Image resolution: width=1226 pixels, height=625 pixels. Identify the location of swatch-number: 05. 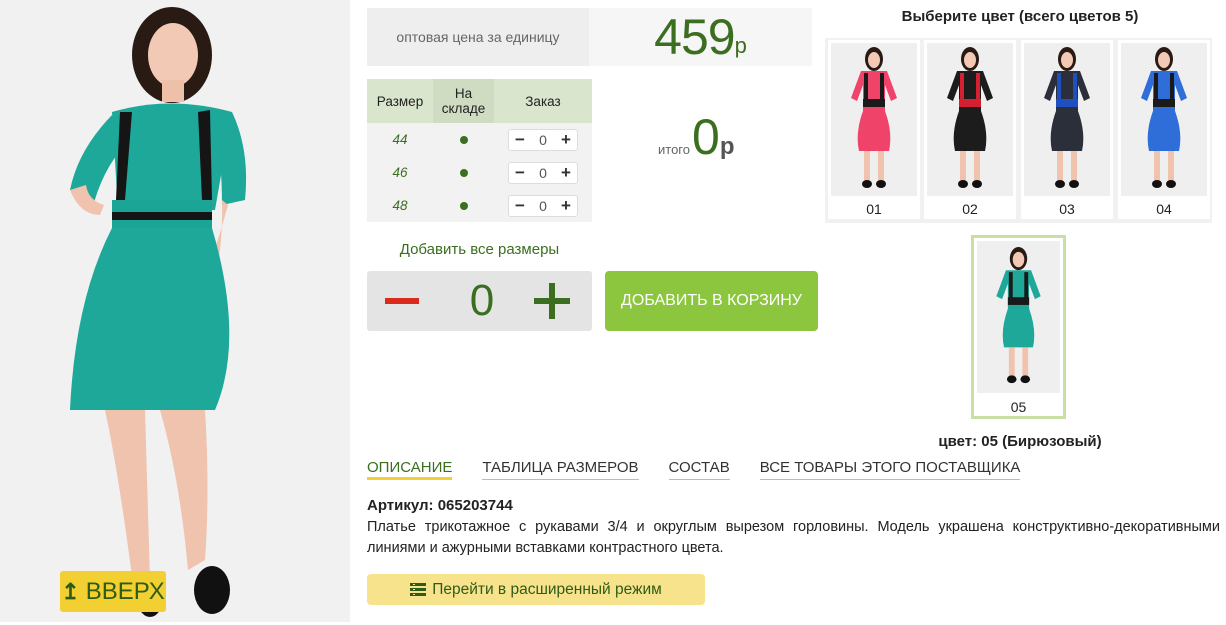
(1018, 407).